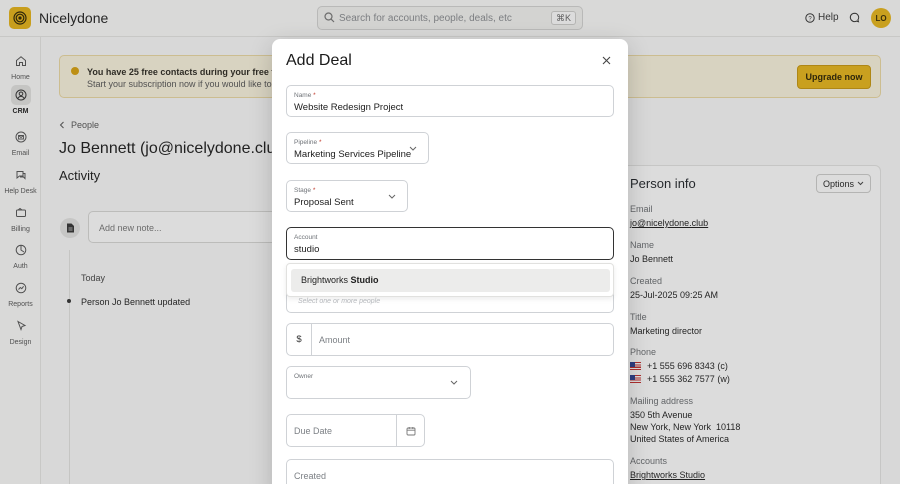  I want to click on calendar-button, so click(410, 430).